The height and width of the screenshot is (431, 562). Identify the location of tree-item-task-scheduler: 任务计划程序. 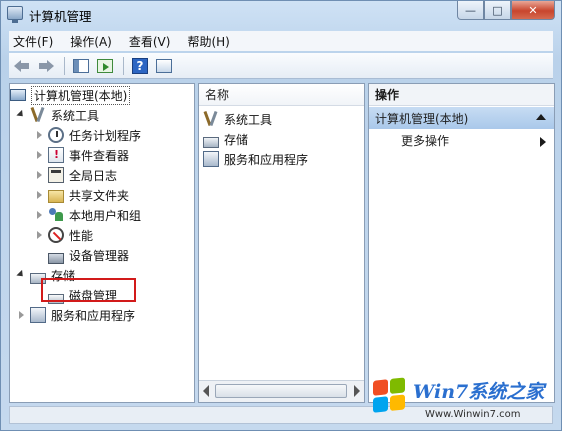
(87, 135).